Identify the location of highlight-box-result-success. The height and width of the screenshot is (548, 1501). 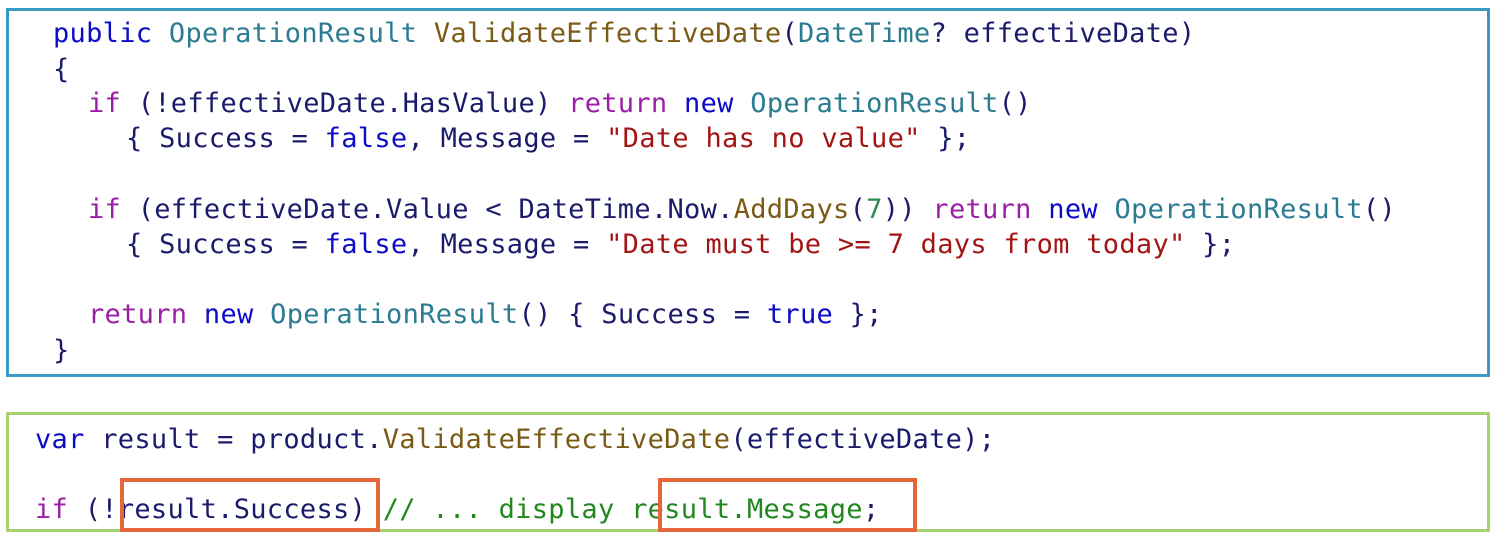
(250, 505).